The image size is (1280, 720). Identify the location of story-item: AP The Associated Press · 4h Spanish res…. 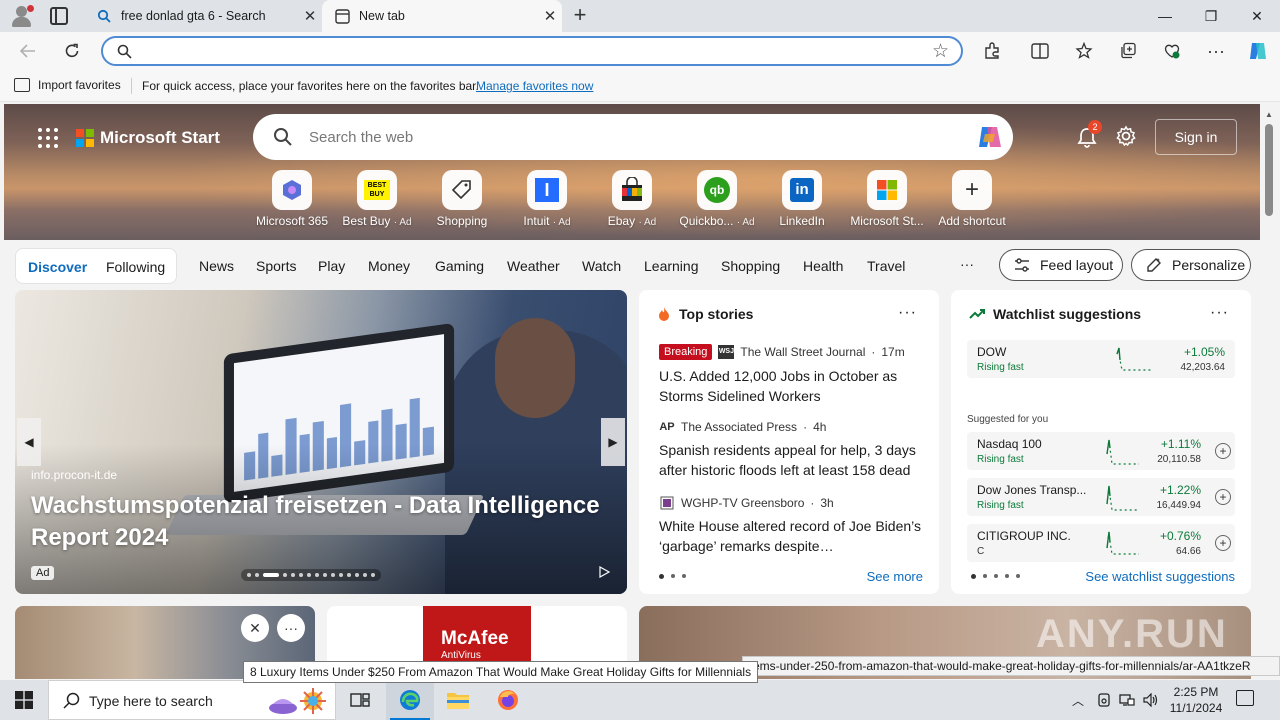
(792, 450).